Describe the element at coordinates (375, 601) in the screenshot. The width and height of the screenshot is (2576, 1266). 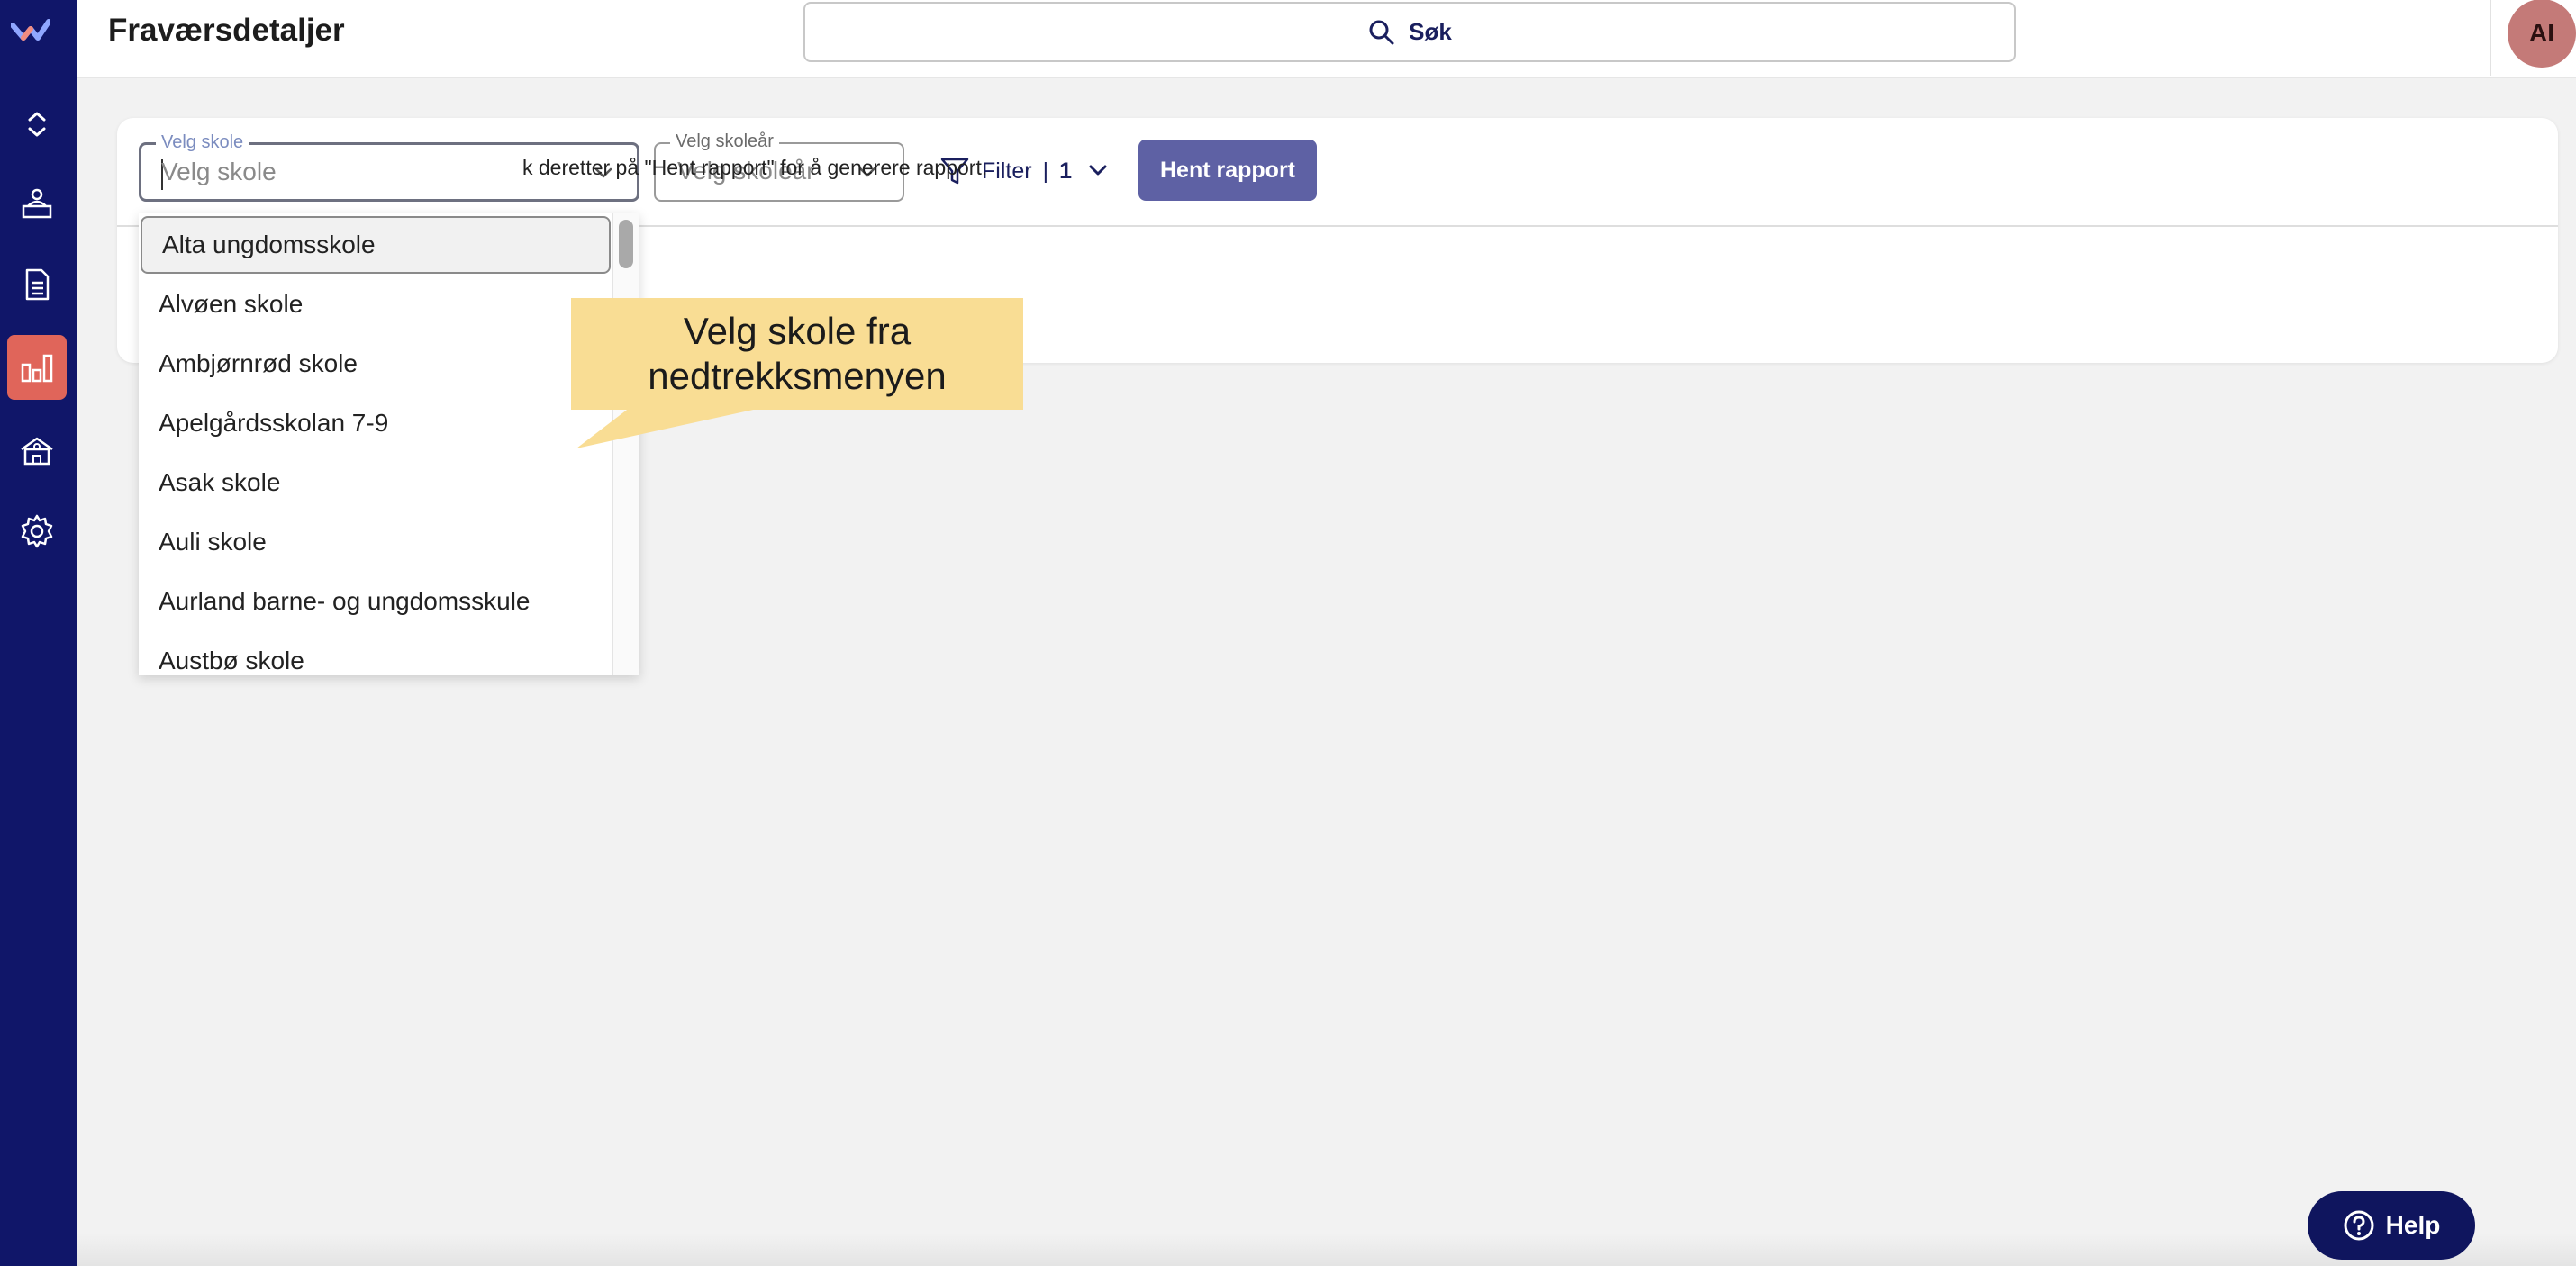
I see `school-option: Aurland barne- og ungdomsskule` at that location.